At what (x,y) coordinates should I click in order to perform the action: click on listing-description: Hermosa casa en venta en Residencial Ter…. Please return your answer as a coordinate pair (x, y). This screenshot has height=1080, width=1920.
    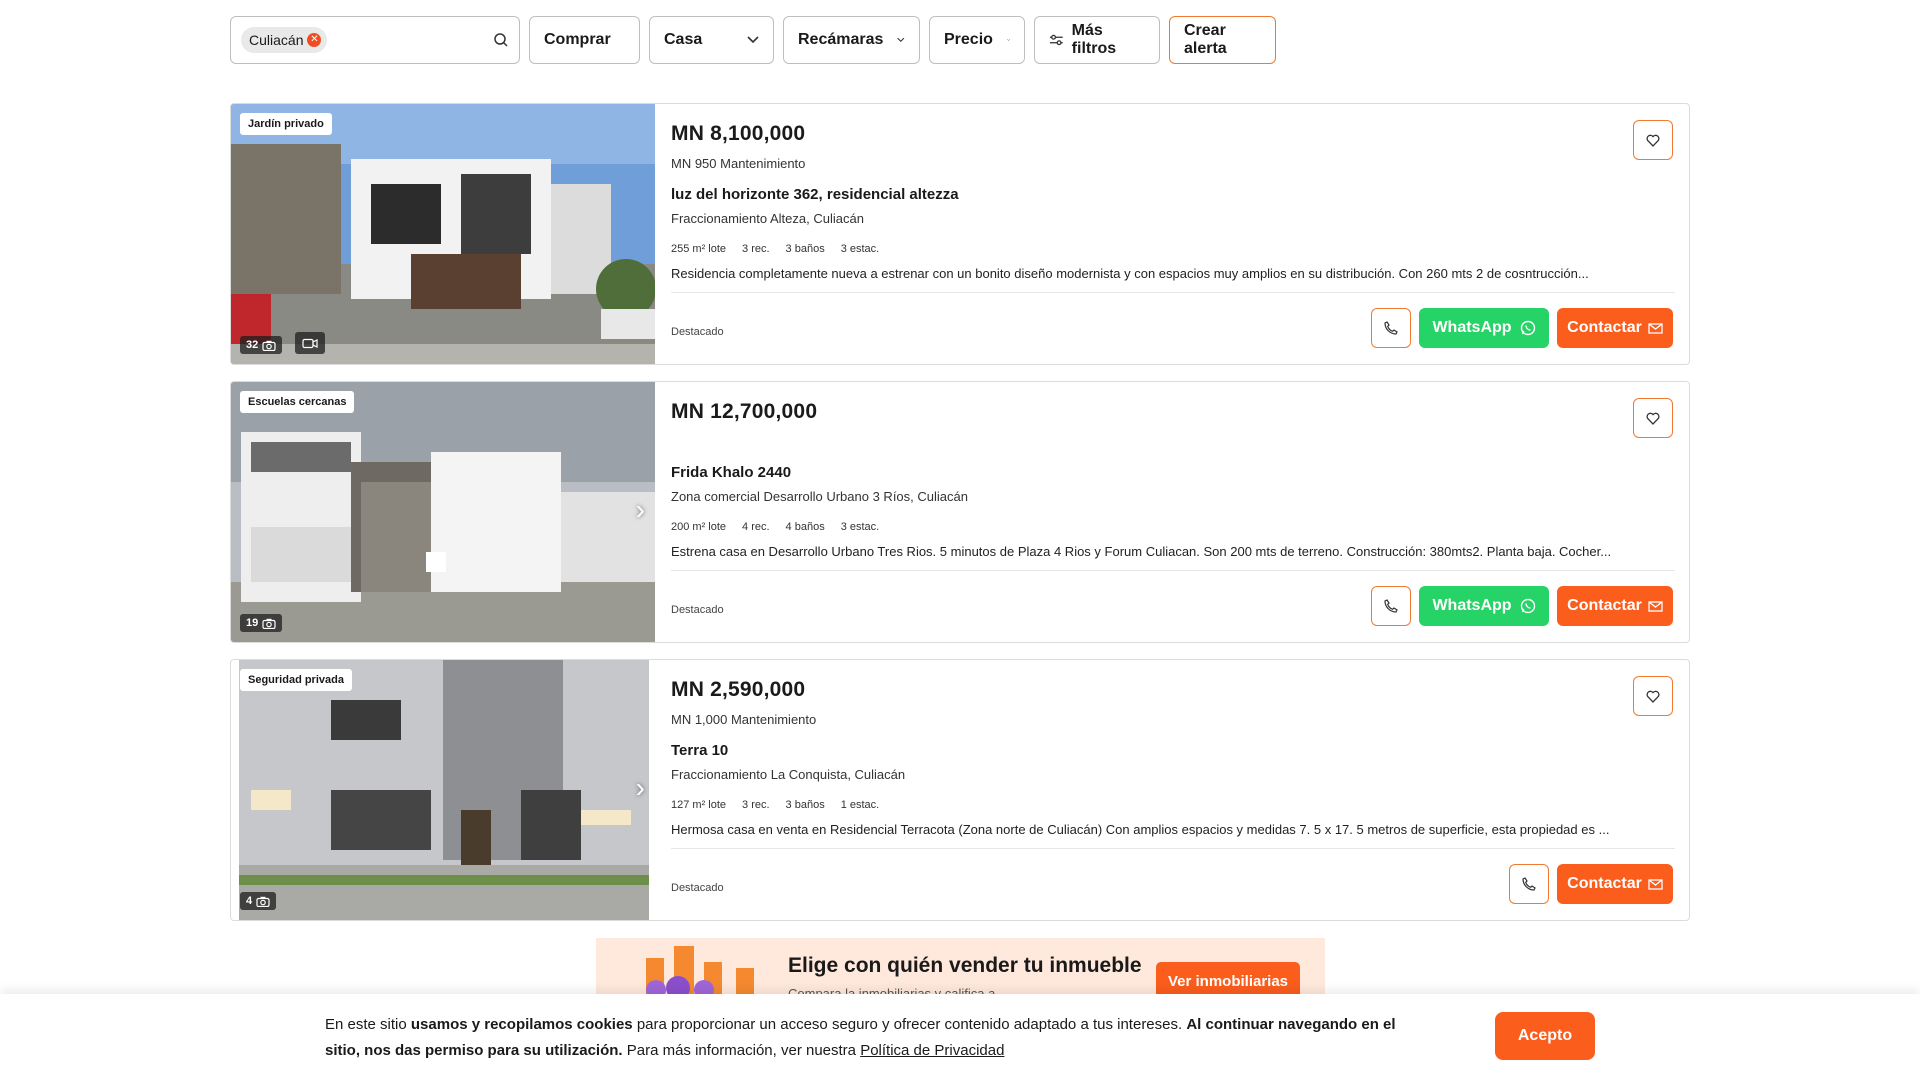
    Looking at the image, I should click on (1146, 829).